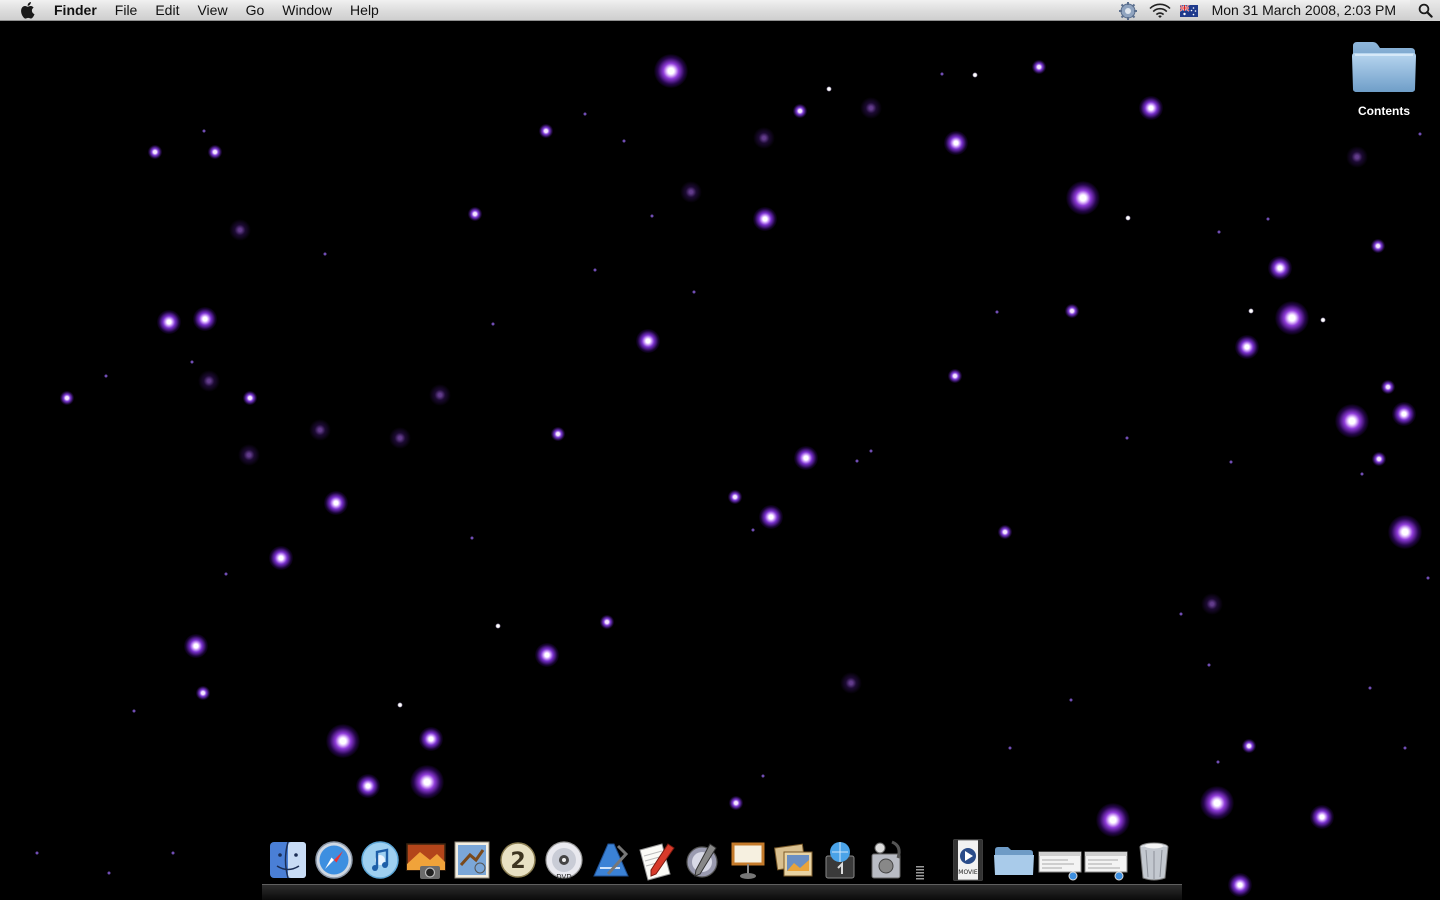  Describe the element at coordinates (255, 10) in the screenshot. I see `menu-go: Go` at that location.